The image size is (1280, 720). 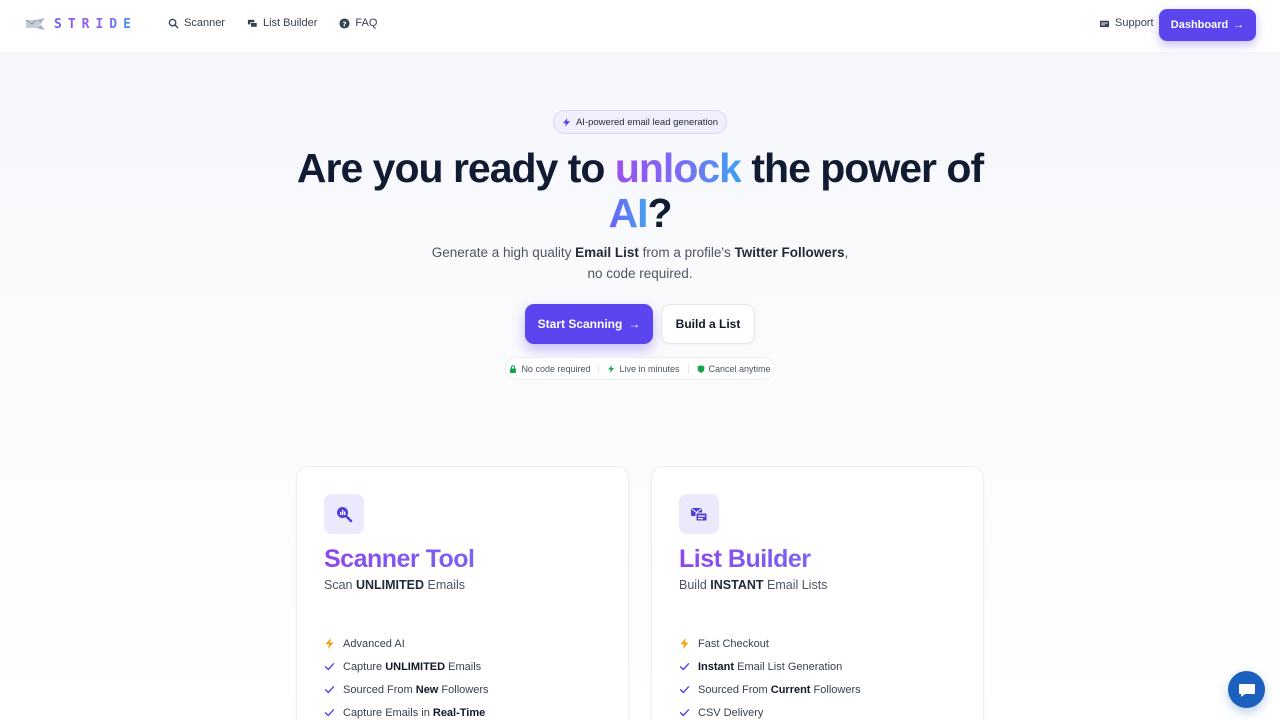 I want to click on list-item-text: Sourced From Current Followers, so click(x=779, y=690).